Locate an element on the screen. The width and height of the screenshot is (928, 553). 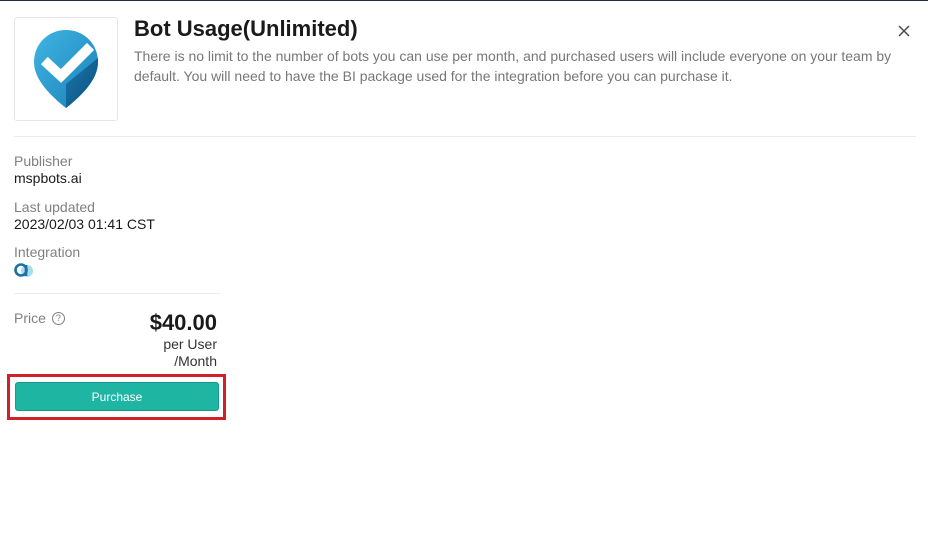
last-updated-label: Last updated is located at coordinates (54, 207).